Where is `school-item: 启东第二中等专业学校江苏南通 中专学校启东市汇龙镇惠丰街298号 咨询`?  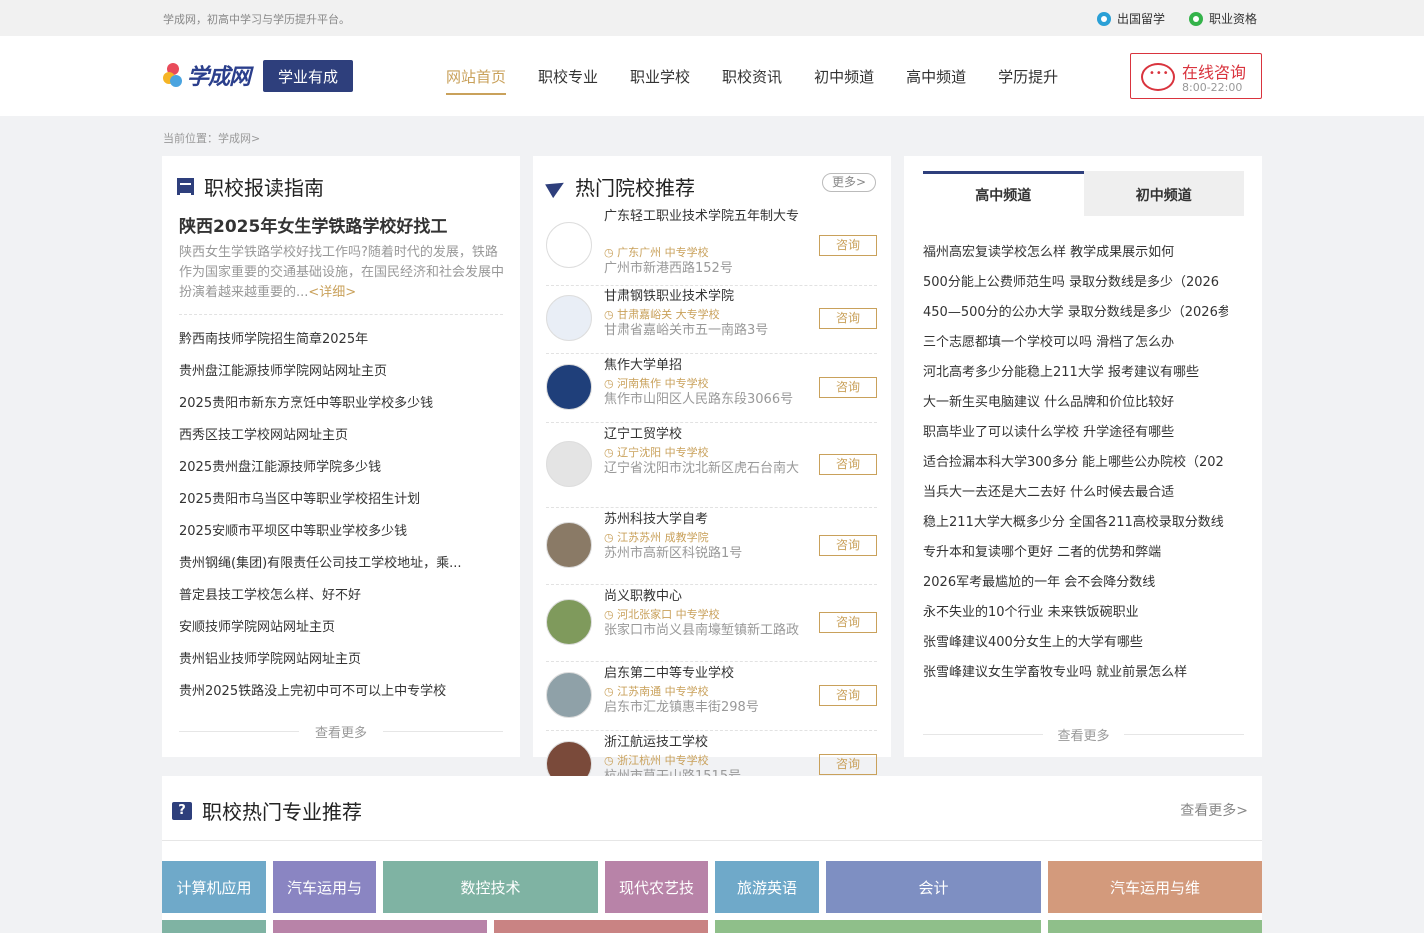 school-item: 启东第二中等专业学校江苏南通 中专学校启东市汇龙镇惠丰街298号 咨询 is located at coordinates (711, 697).